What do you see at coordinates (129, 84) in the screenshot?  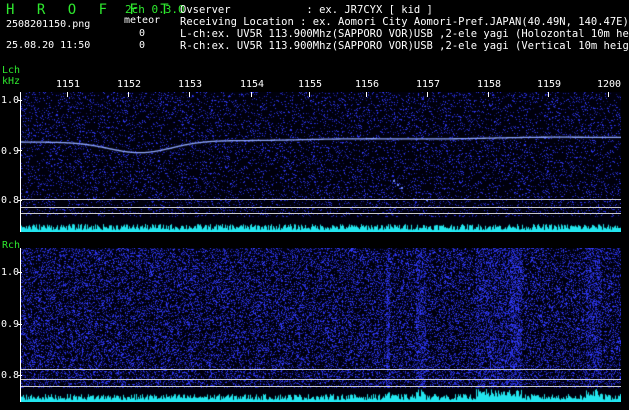 I see `time-tick-label: 1152` at bounding box center [129, 84].